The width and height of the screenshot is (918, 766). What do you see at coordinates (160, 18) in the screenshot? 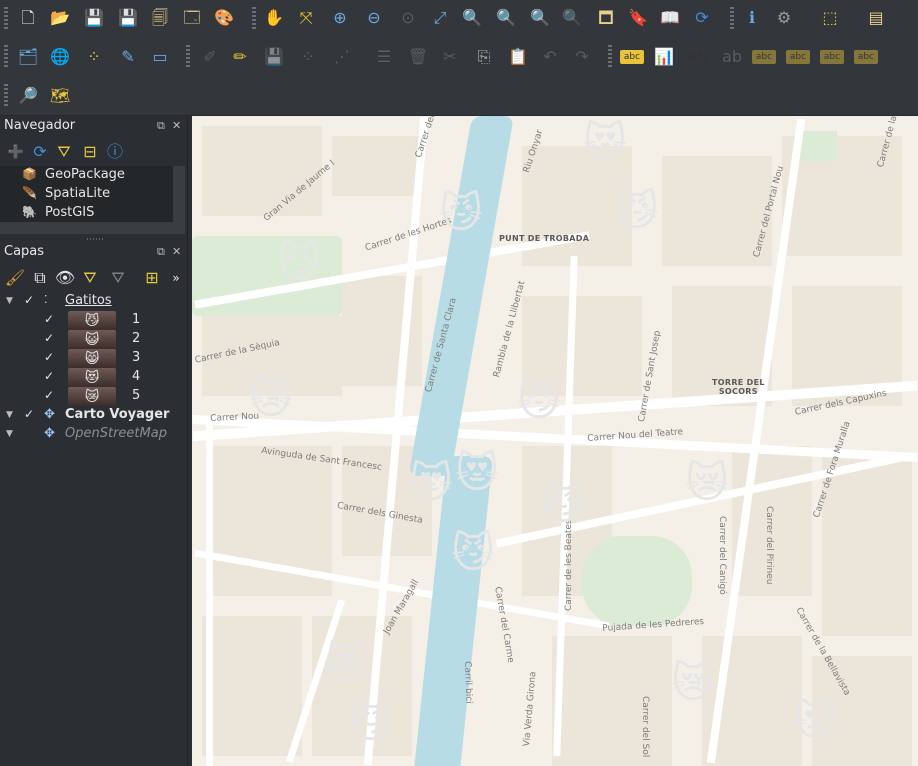
I see `new-print-layout-icon: 🗐` at bounding box center [160, 18].